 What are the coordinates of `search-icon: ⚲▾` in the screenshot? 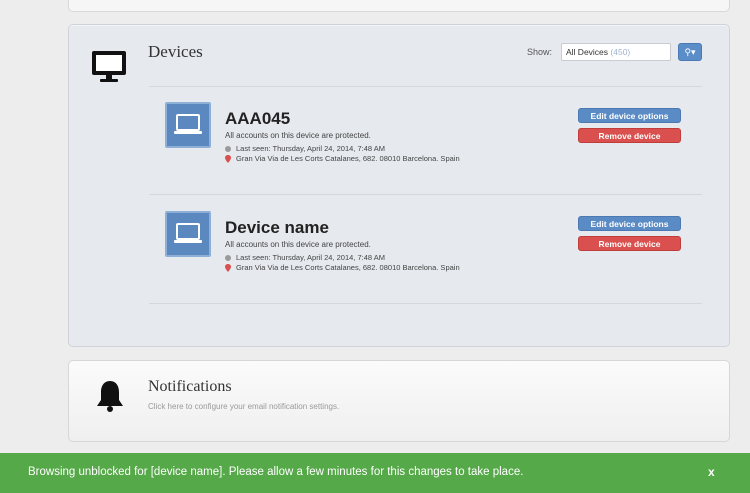 It's located at (690, 52).